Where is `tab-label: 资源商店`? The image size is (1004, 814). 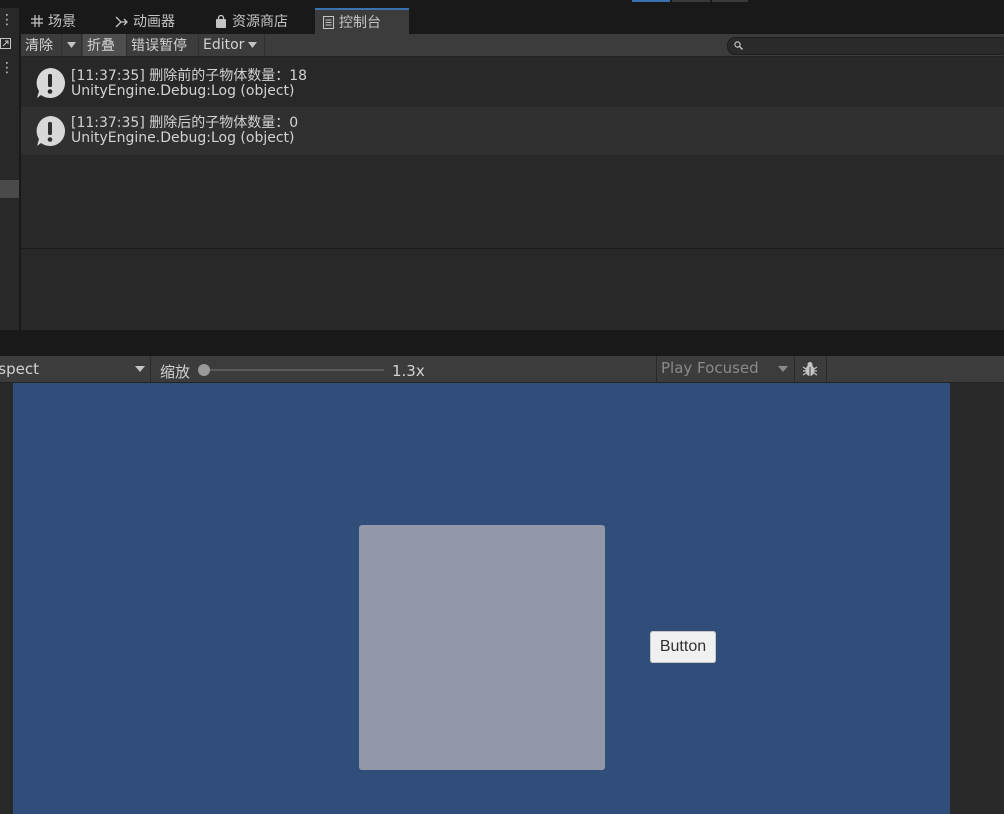 tab-label: 资源商店 is located at coordinates (260, 22).